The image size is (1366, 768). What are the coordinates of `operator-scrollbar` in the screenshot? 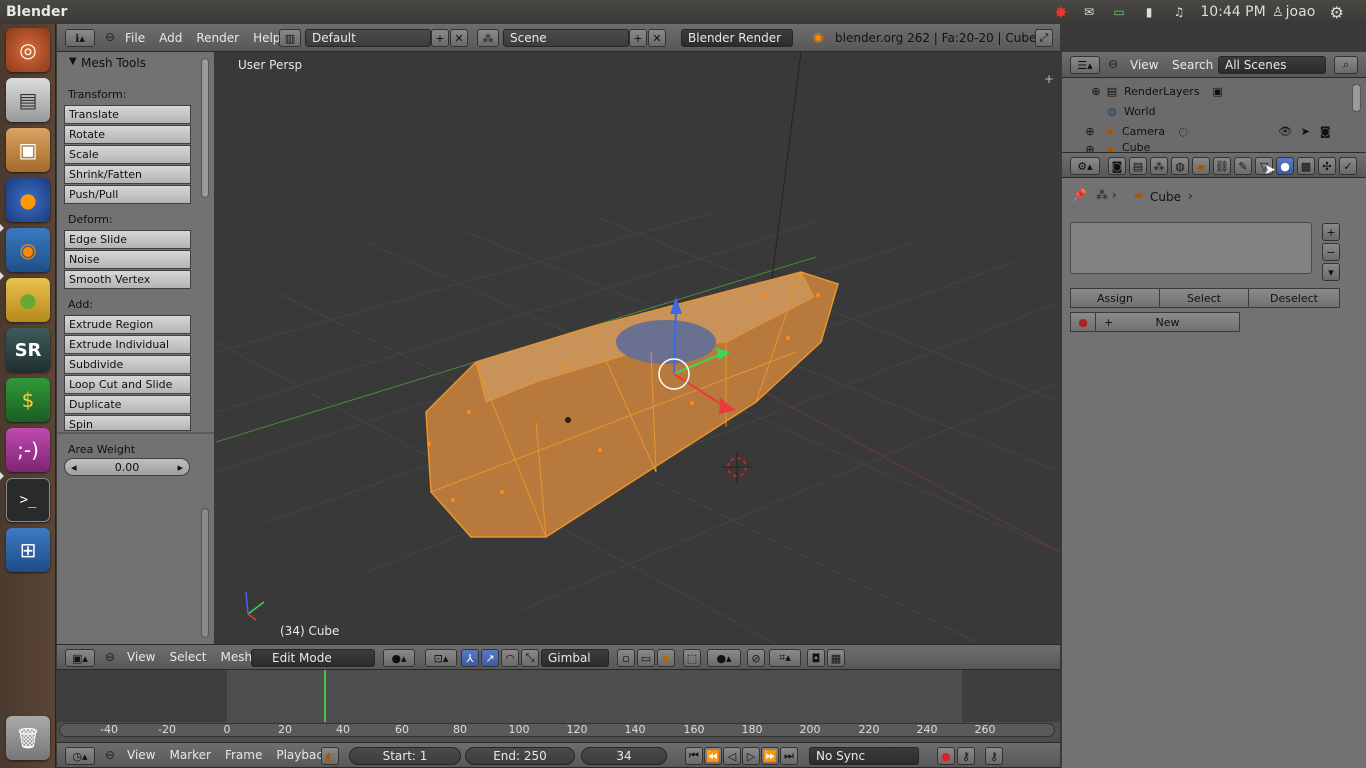 It's located at (205, 573).